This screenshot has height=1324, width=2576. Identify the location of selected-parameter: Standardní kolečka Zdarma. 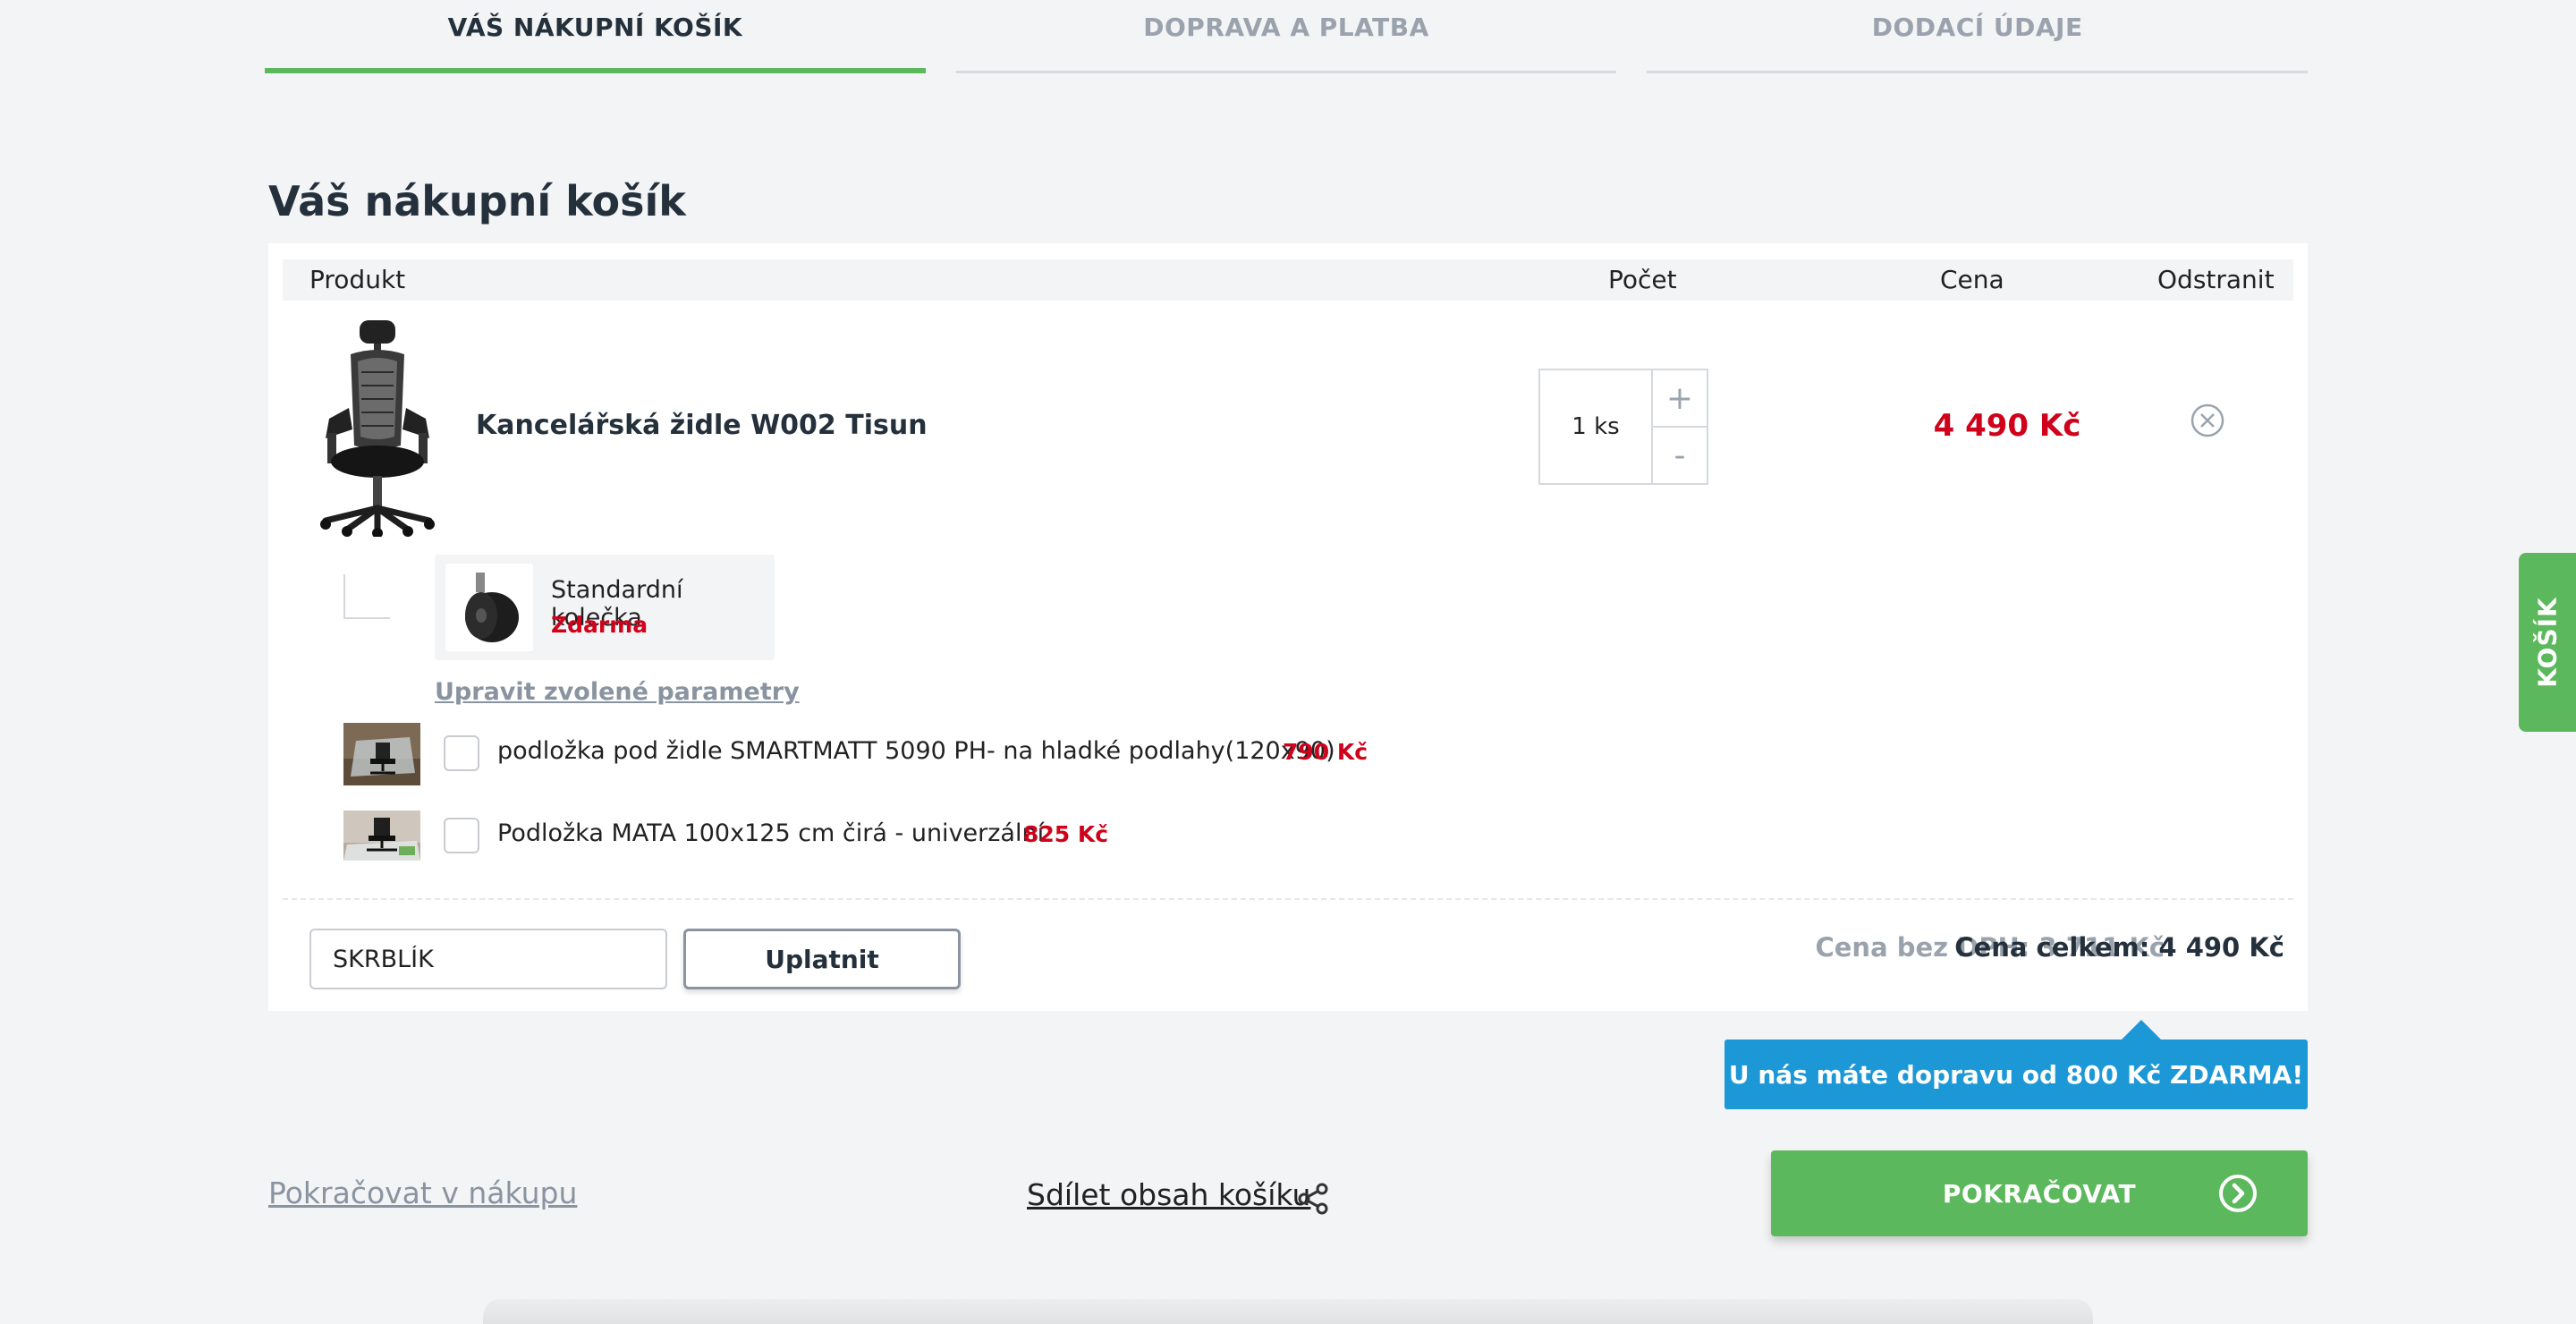
(605, 607).